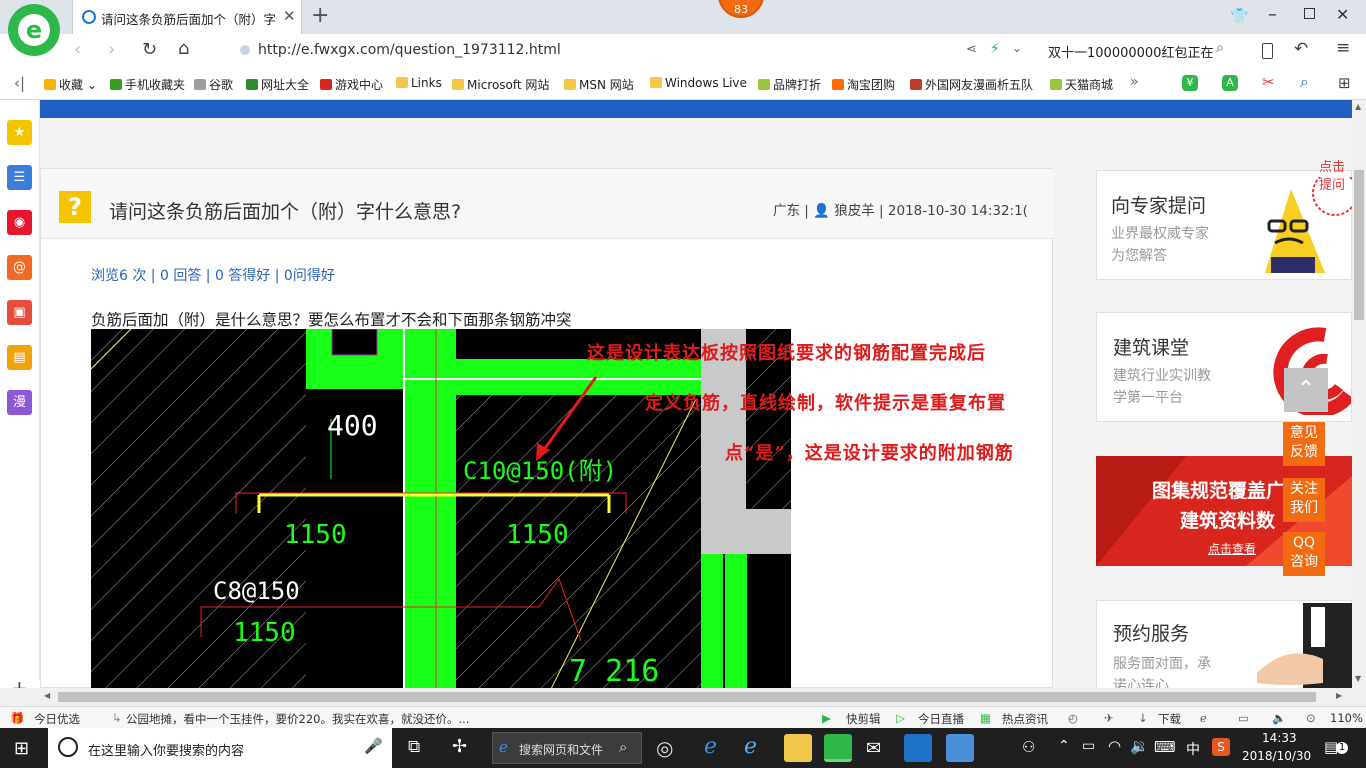  Describe the element at coordinates (90, 85) in the screenshot. I see `bookmark-dropdown-icon: ⌄` at that location.